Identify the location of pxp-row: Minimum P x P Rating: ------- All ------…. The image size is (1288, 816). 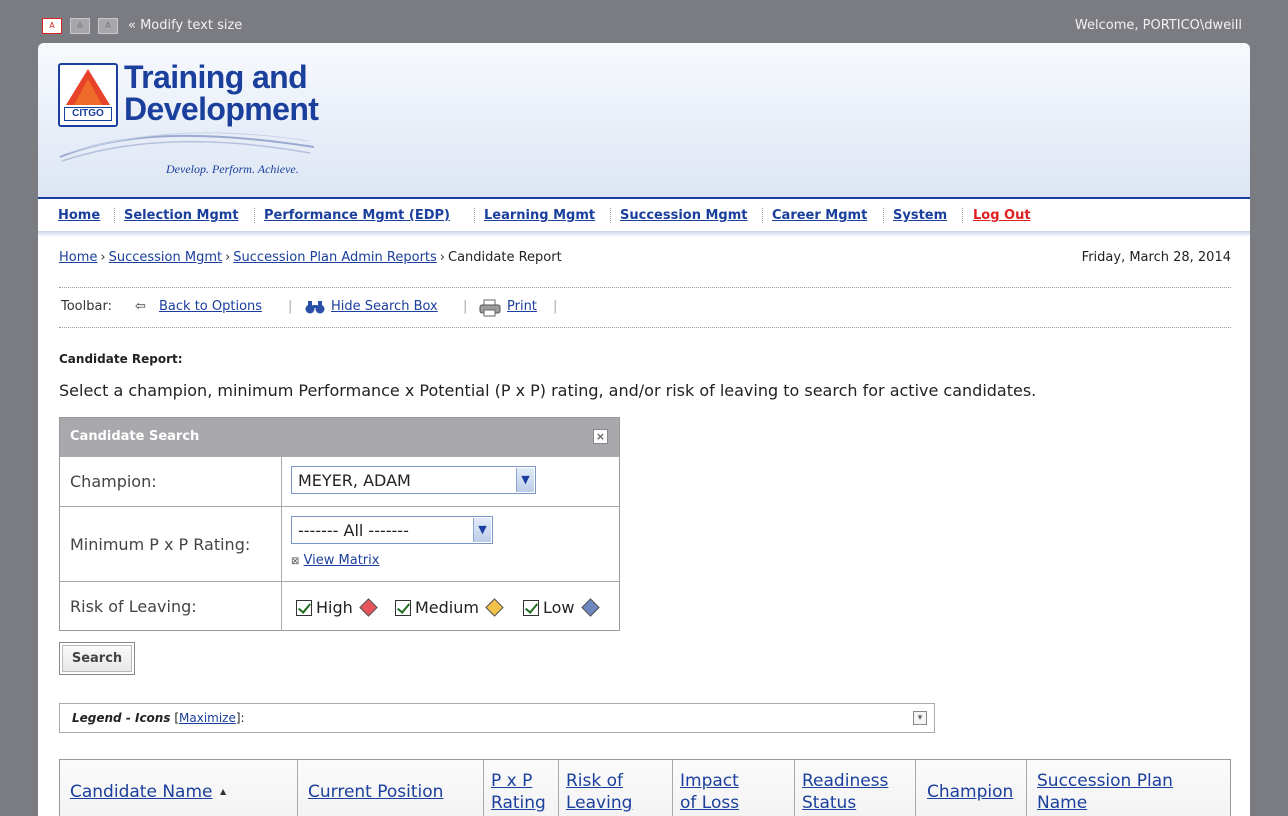
(339, 543).